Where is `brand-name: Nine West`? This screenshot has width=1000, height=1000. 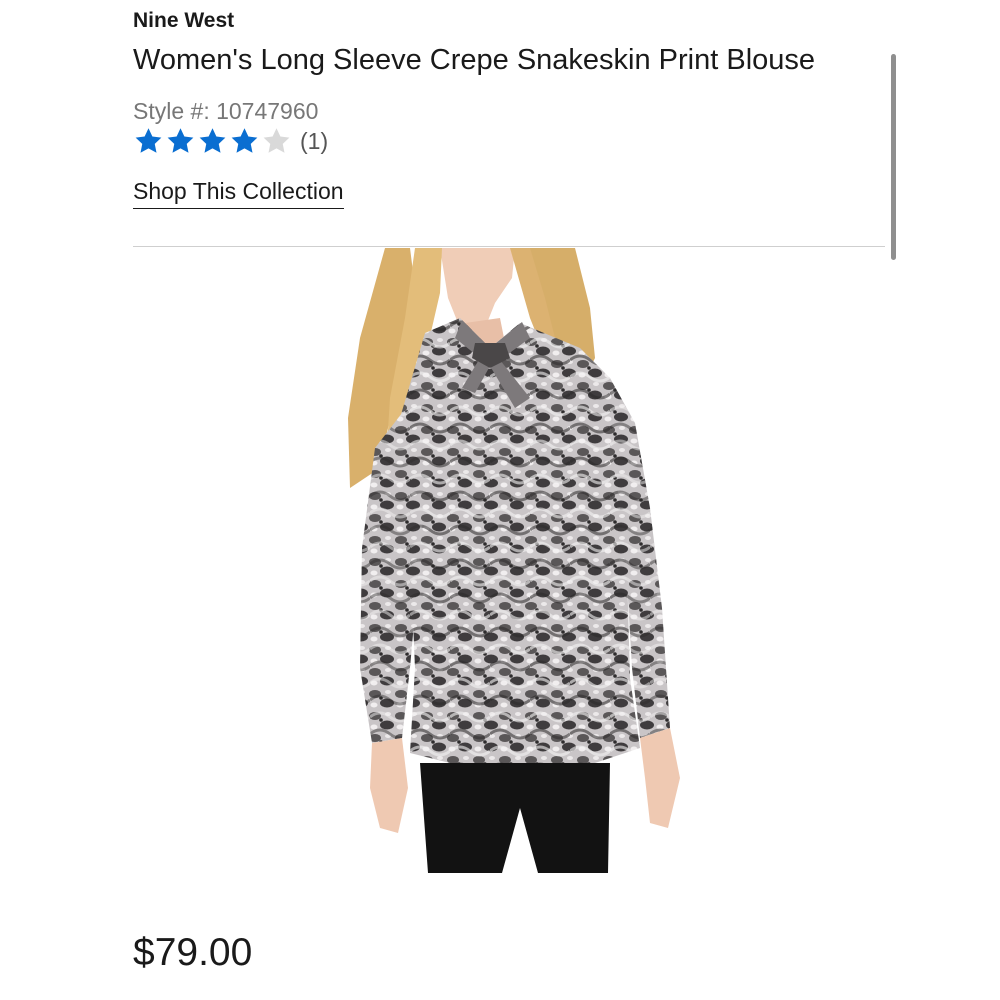 brand-name: Nine West is located at coordinates (184, 20).